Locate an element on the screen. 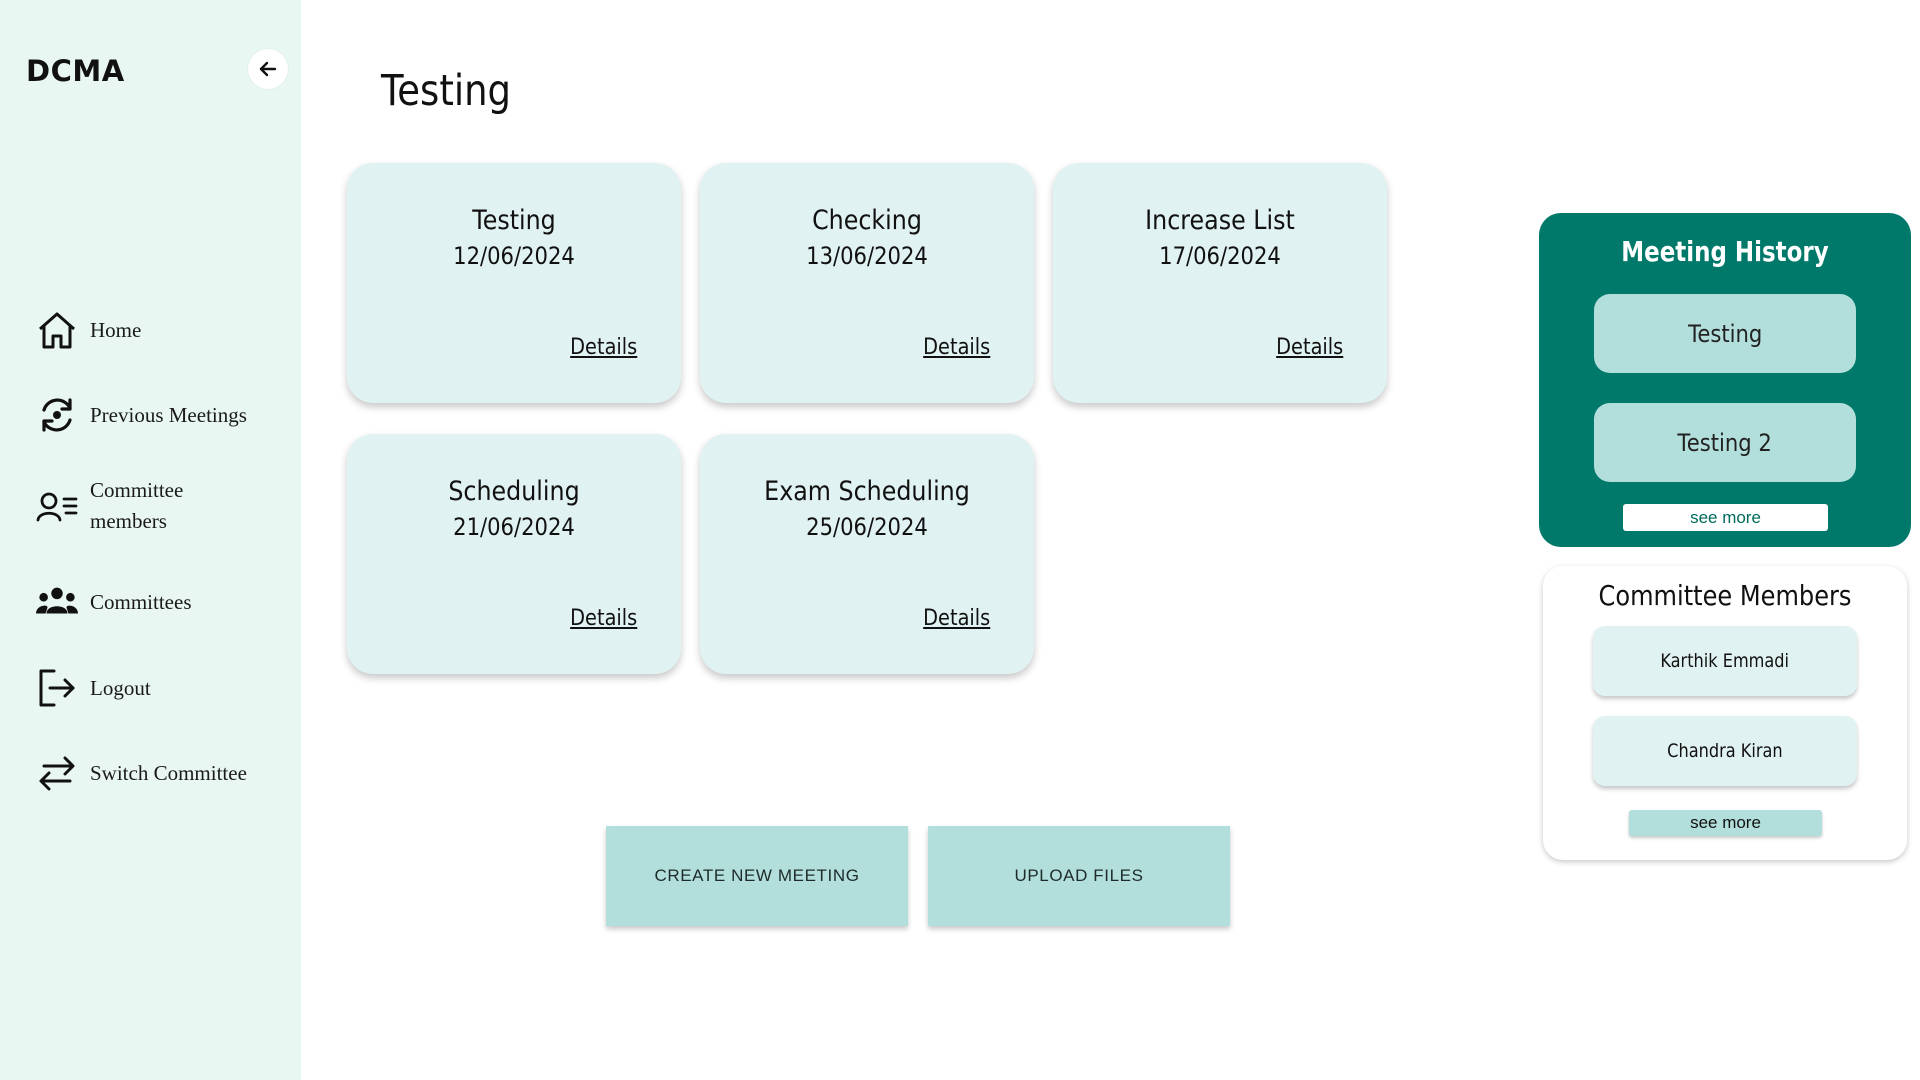 This screenshot has height=1080, width=1920. meeting-history-item: Testing is located at coordinates (1725, 333).